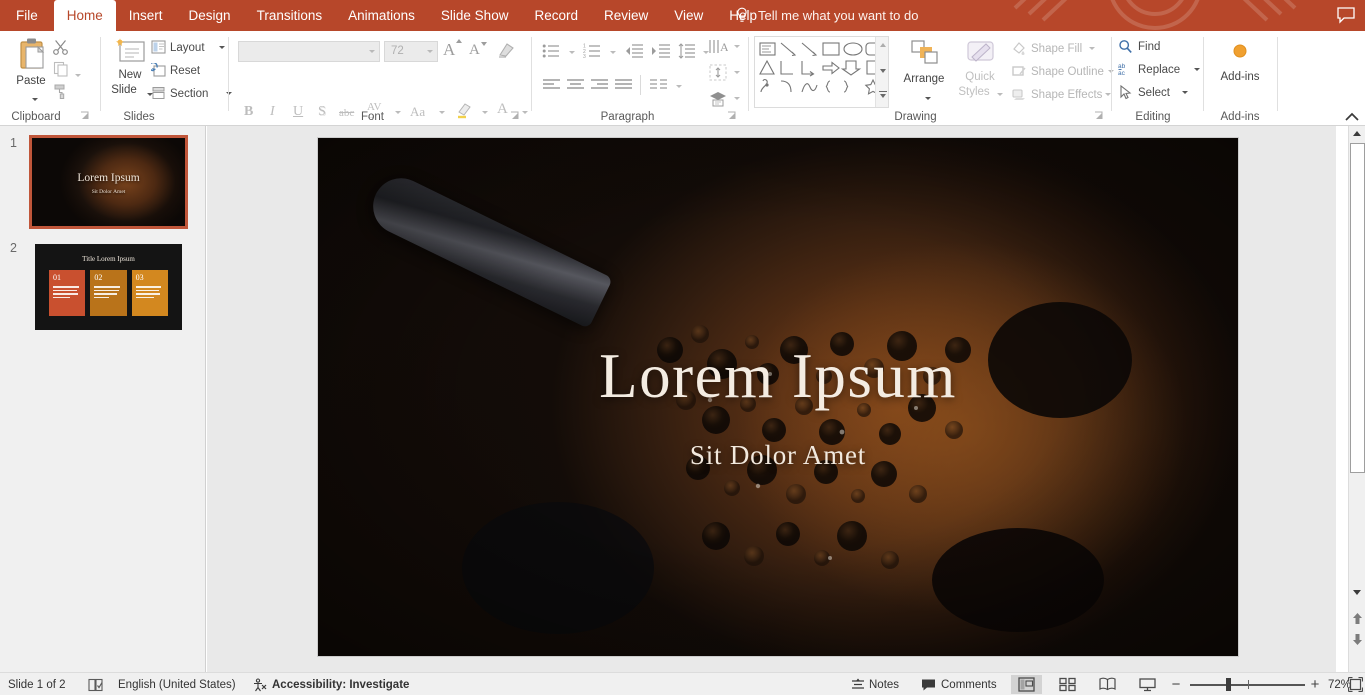 The image size is (1365, 696). Describe the element at coordinates (381, 15) in the screenshot. I see `tab-animations: Animations` at that location.